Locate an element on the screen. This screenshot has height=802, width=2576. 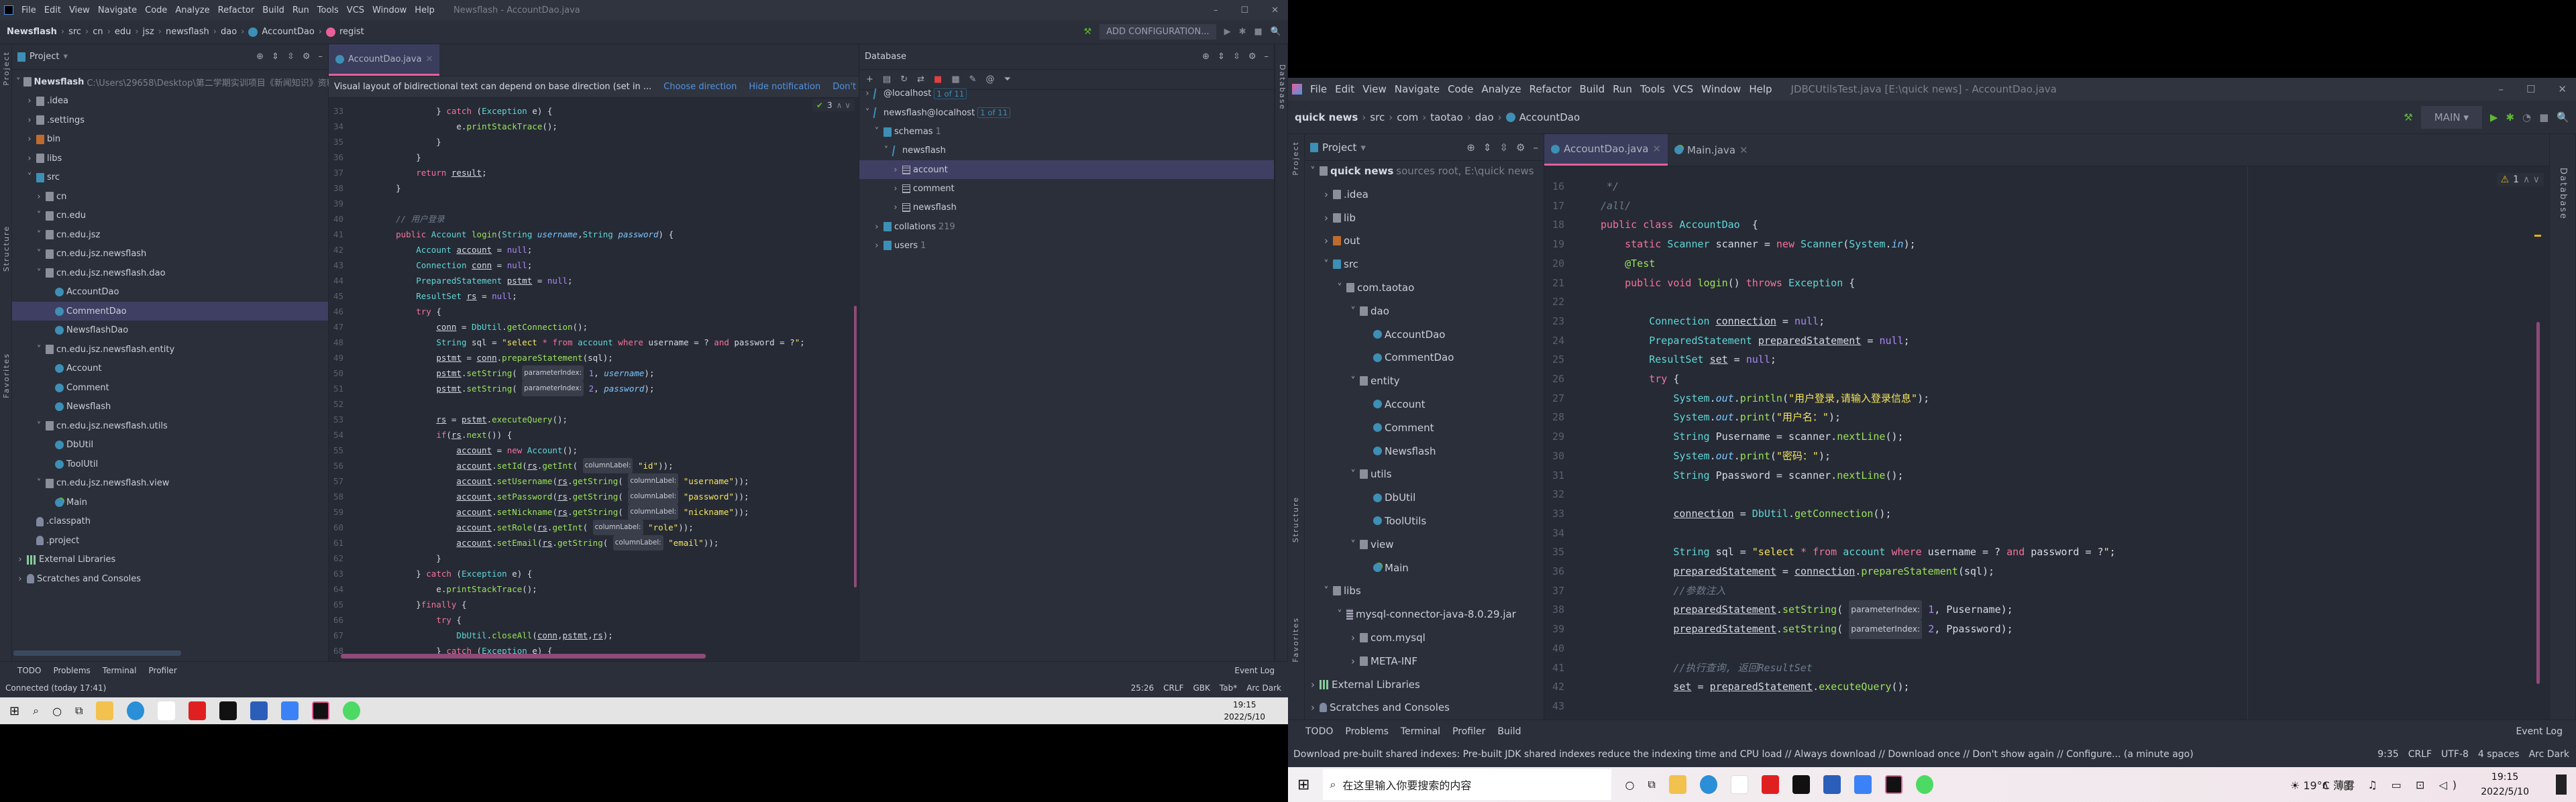
project-view-select: Project is located at coordinates (44, 57).